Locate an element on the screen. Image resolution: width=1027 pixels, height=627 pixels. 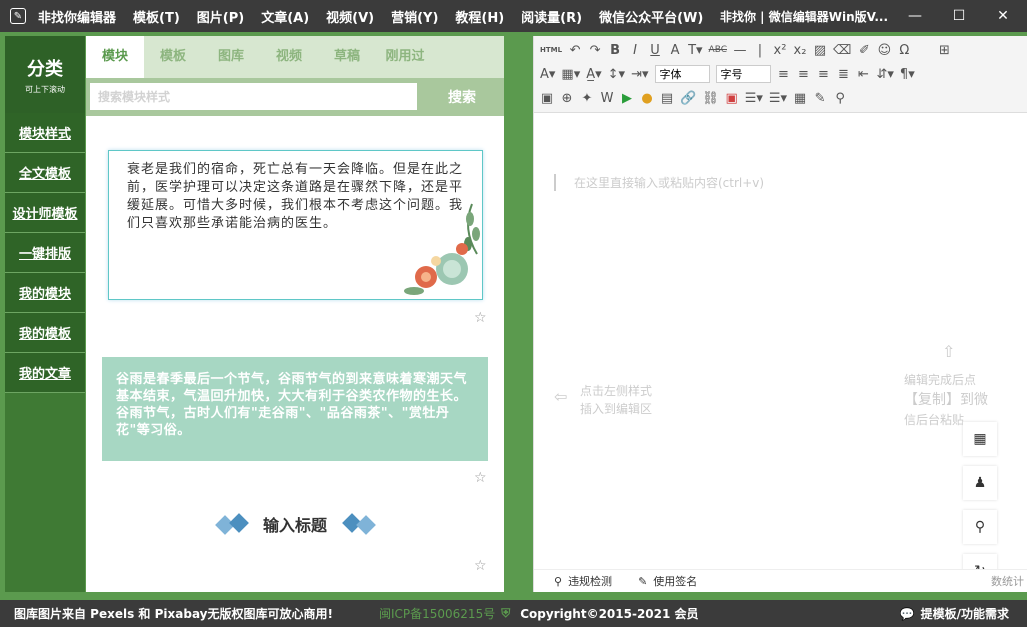
align-left-icon: ≡ is located at coordinates (784, 74).